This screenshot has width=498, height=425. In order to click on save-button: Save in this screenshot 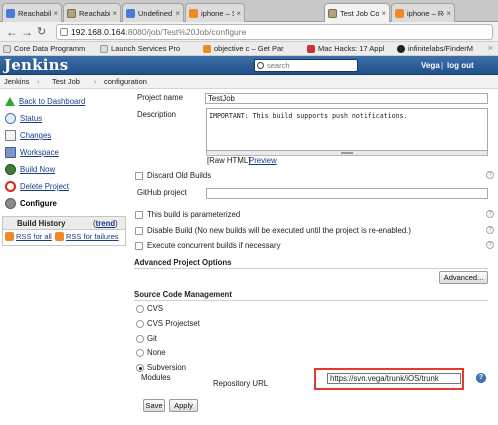, I will do `click(154, 405)`.